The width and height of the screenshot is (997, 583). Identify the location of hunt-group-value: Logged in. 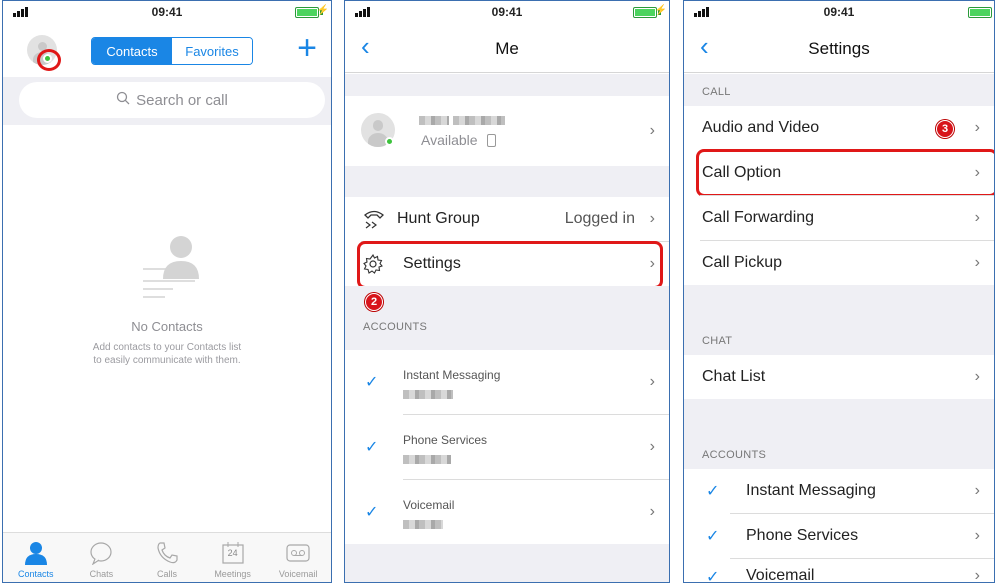
(599, 218).